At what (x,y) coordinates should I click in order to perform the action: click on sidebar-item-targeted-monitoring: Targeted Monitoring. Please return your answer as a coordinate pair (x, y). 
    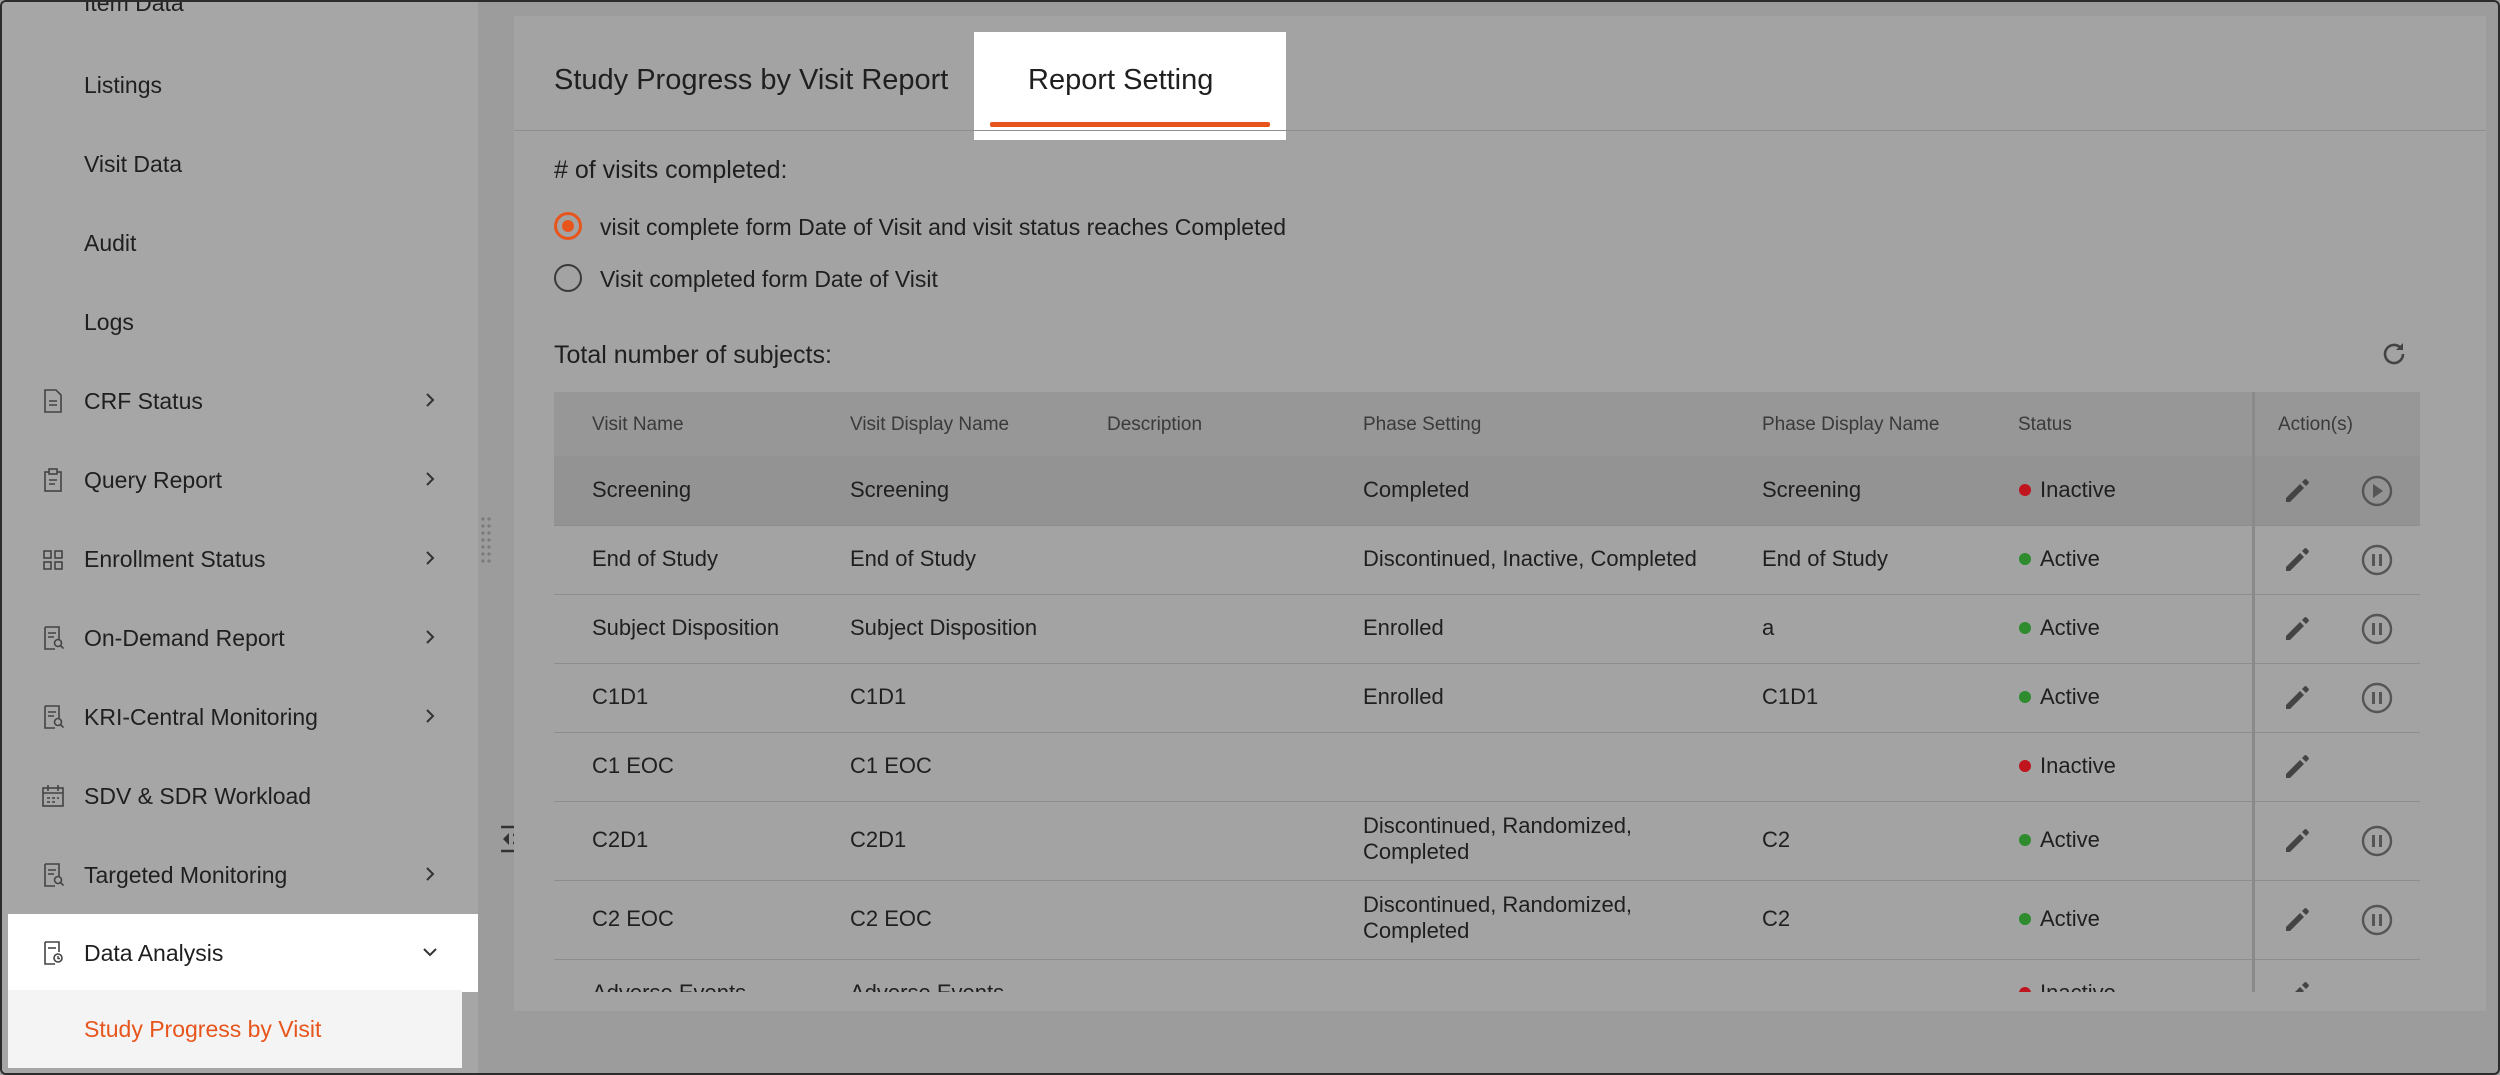
    Looking at the image, I should click on (240, 875).